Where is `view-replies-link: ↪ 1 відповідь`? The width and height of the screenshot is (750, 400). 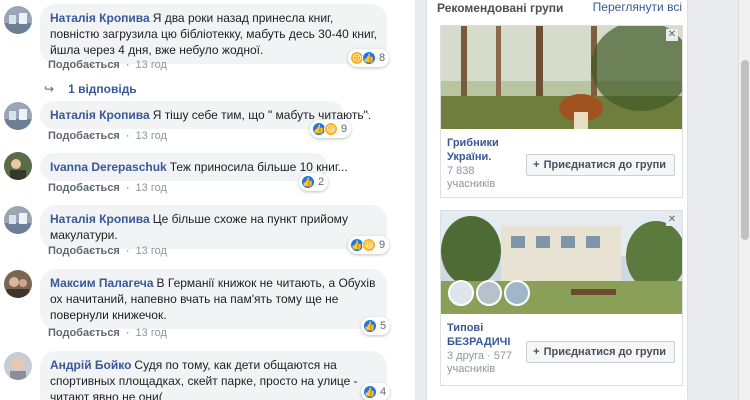
view-replies-link: ↪ 1 відповідь is located at coordinates (90, 89).